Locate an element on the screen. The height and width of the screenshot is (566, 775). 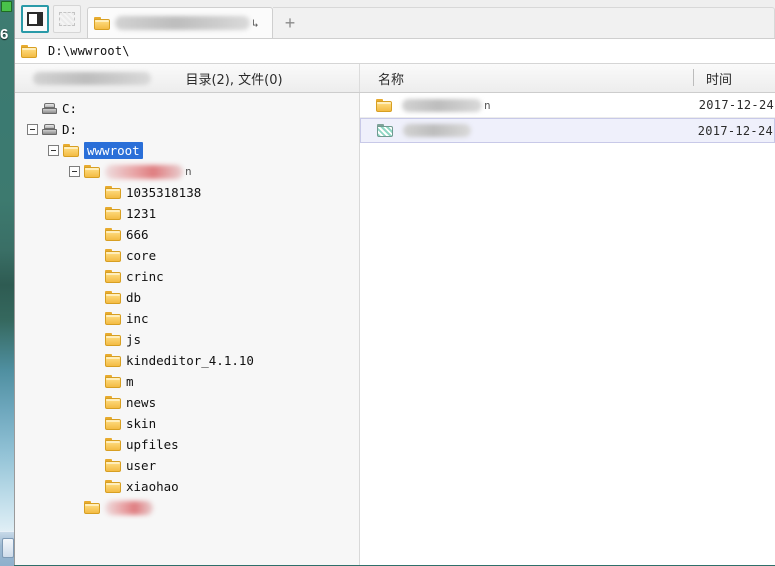
tree-item: db is located at coordinates (187, 297).